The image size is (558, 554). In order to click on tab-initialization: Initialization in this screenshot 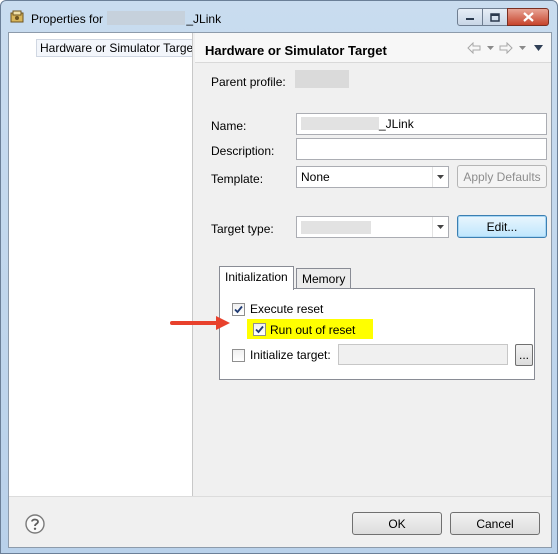, I will do `click(256, 278)`.